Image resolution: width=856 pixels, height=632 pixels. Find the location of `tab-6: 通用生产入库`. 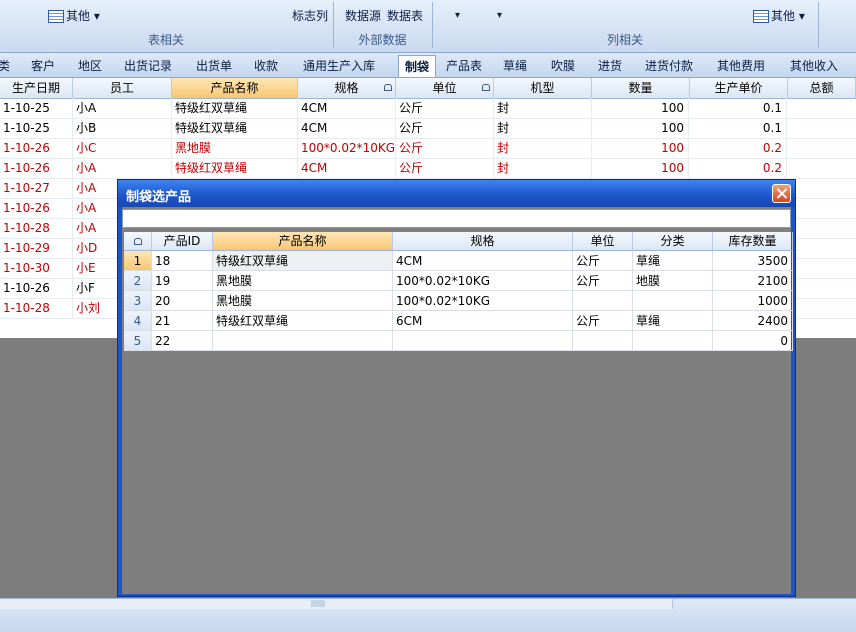

tab-6: 通用生产入库 is located at coordinates (339, 65).